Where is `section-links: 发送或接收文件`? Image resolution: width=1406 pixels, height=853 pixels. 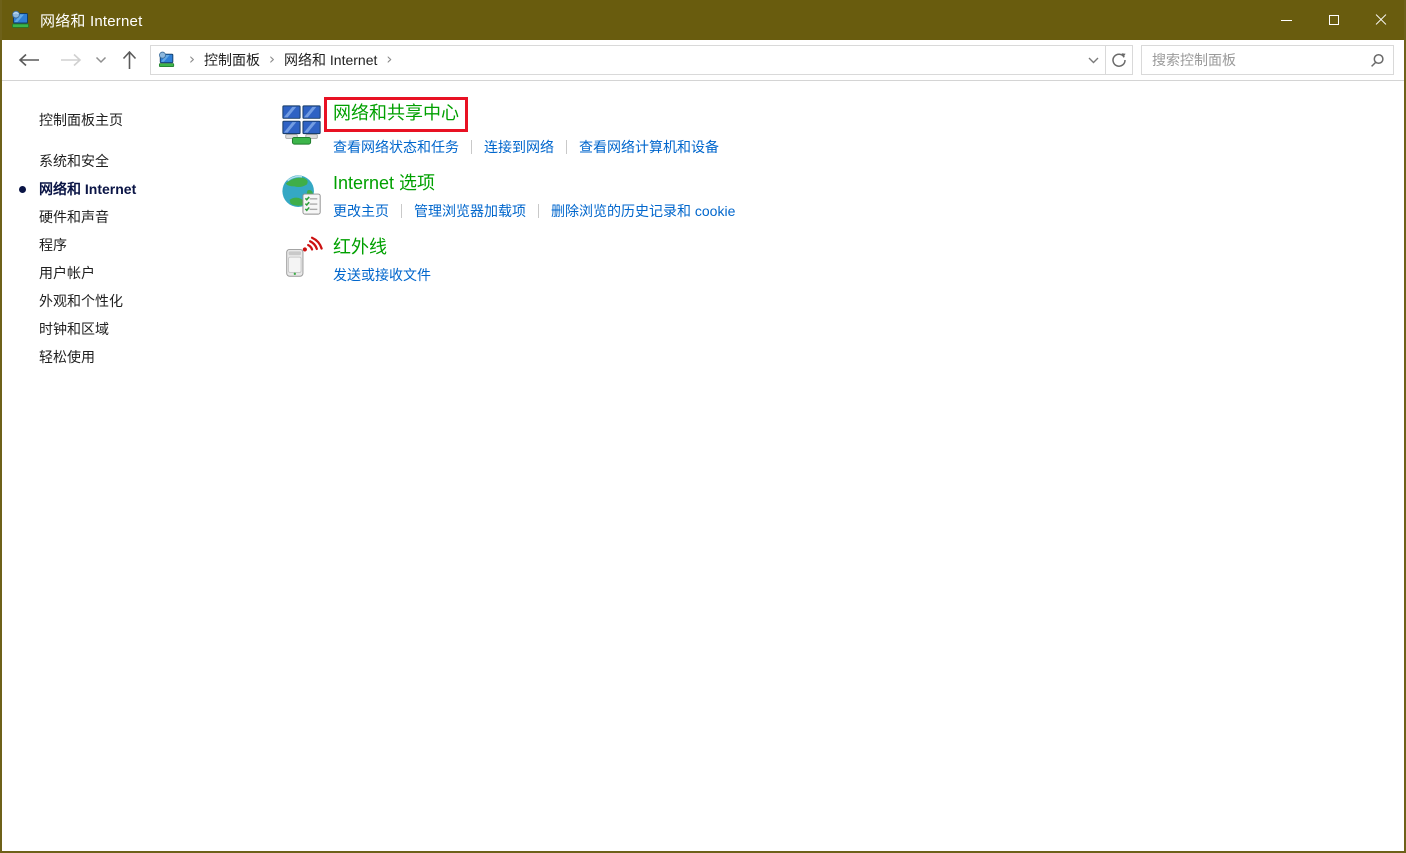 section-links: 发送或接收文件 is located at coordinates (382, 275).